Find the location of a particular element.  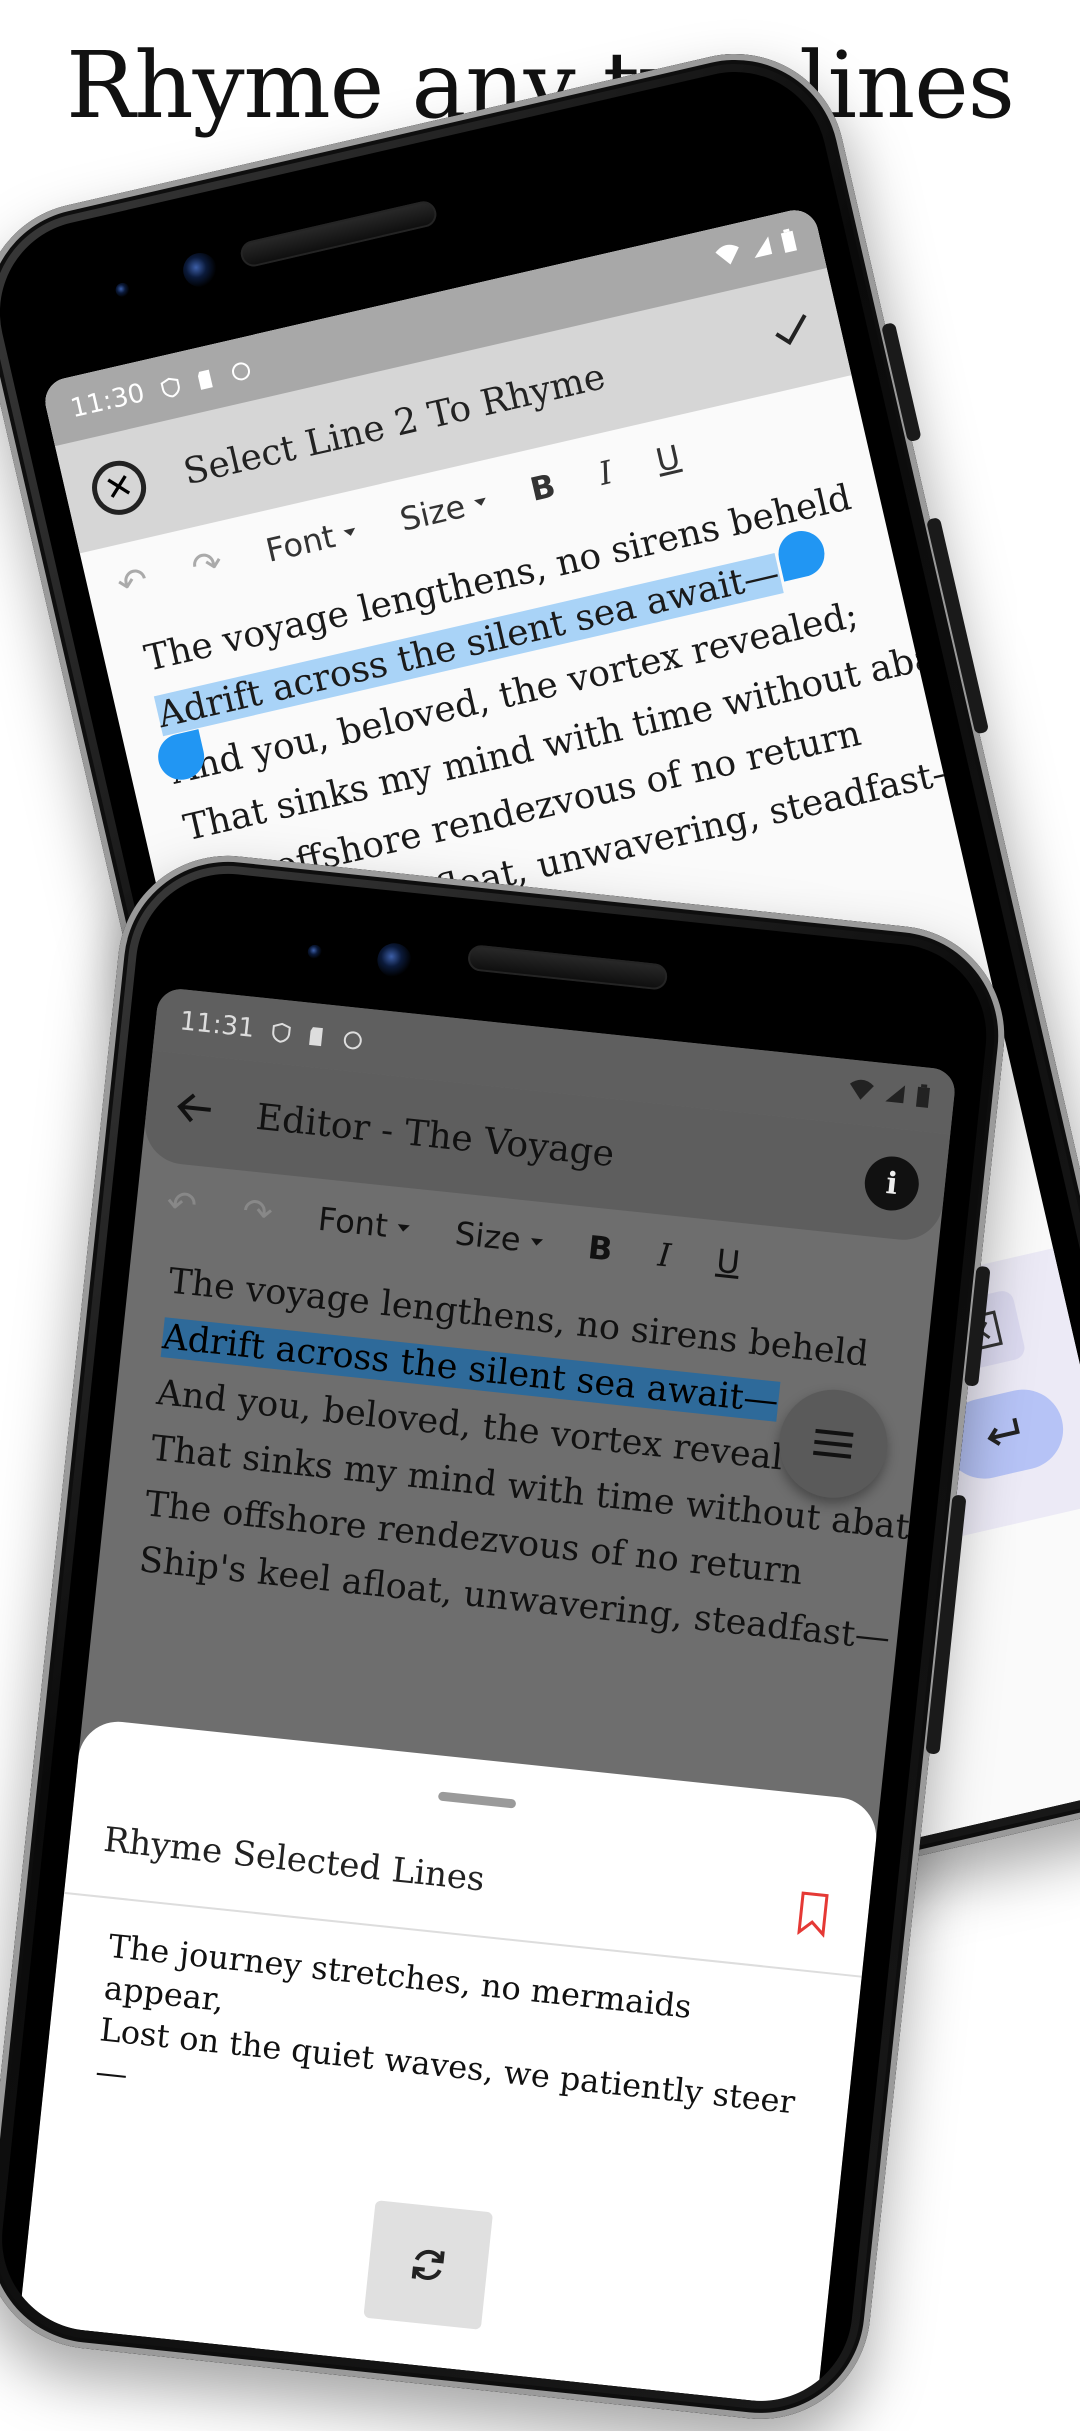

arrow-left-icon is located at coordinates (194, 1110).